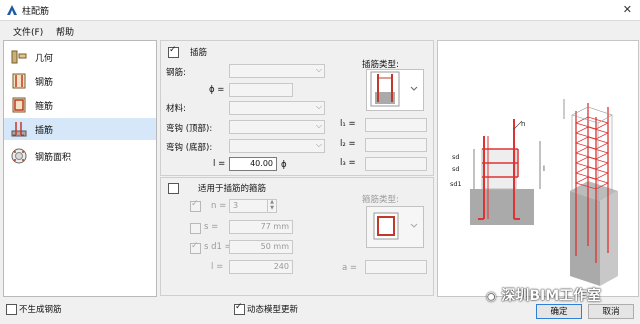 The image size is (640, 324). Describe the element at coordinates (44, 59) in the screenshot. I see `sidebar-item-label: 几何` at that location.